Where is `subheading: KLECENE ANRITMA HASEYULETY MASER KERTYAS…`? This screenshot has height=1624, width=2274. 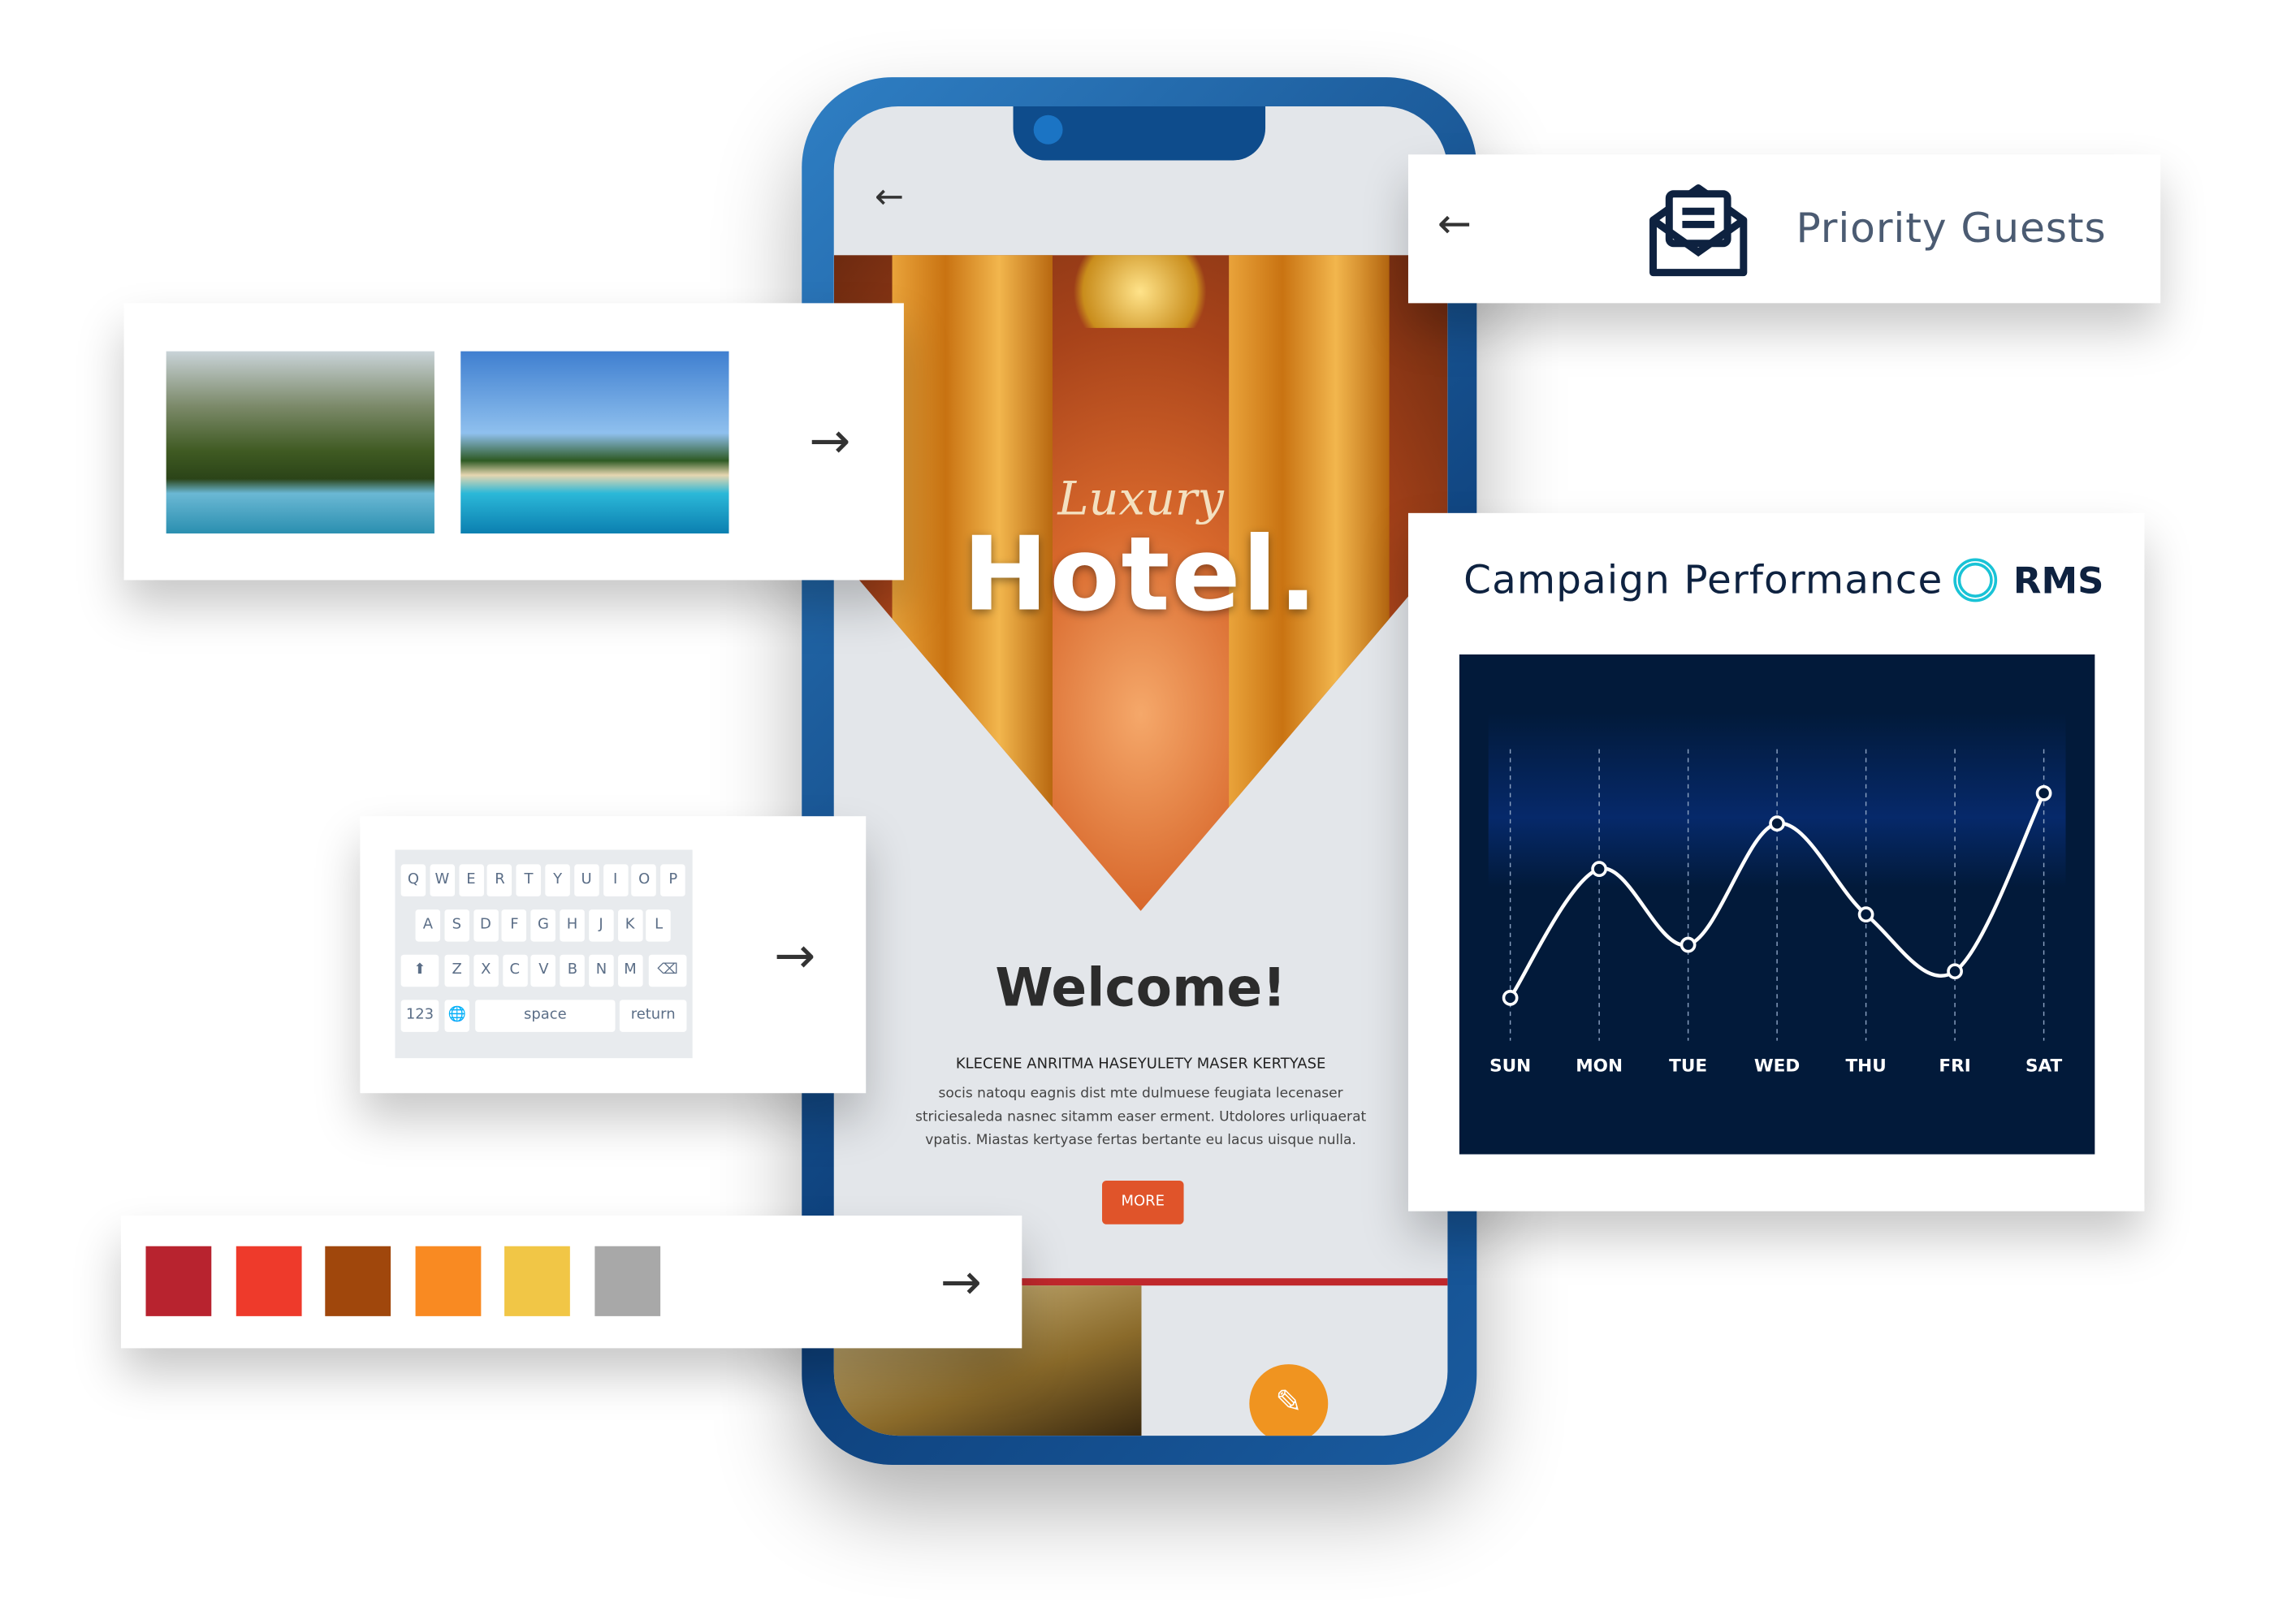
subheading: KLECENE ANRITMA HASEYULETY MASER KERTYAS… is located at coordinates (1140, 1065).